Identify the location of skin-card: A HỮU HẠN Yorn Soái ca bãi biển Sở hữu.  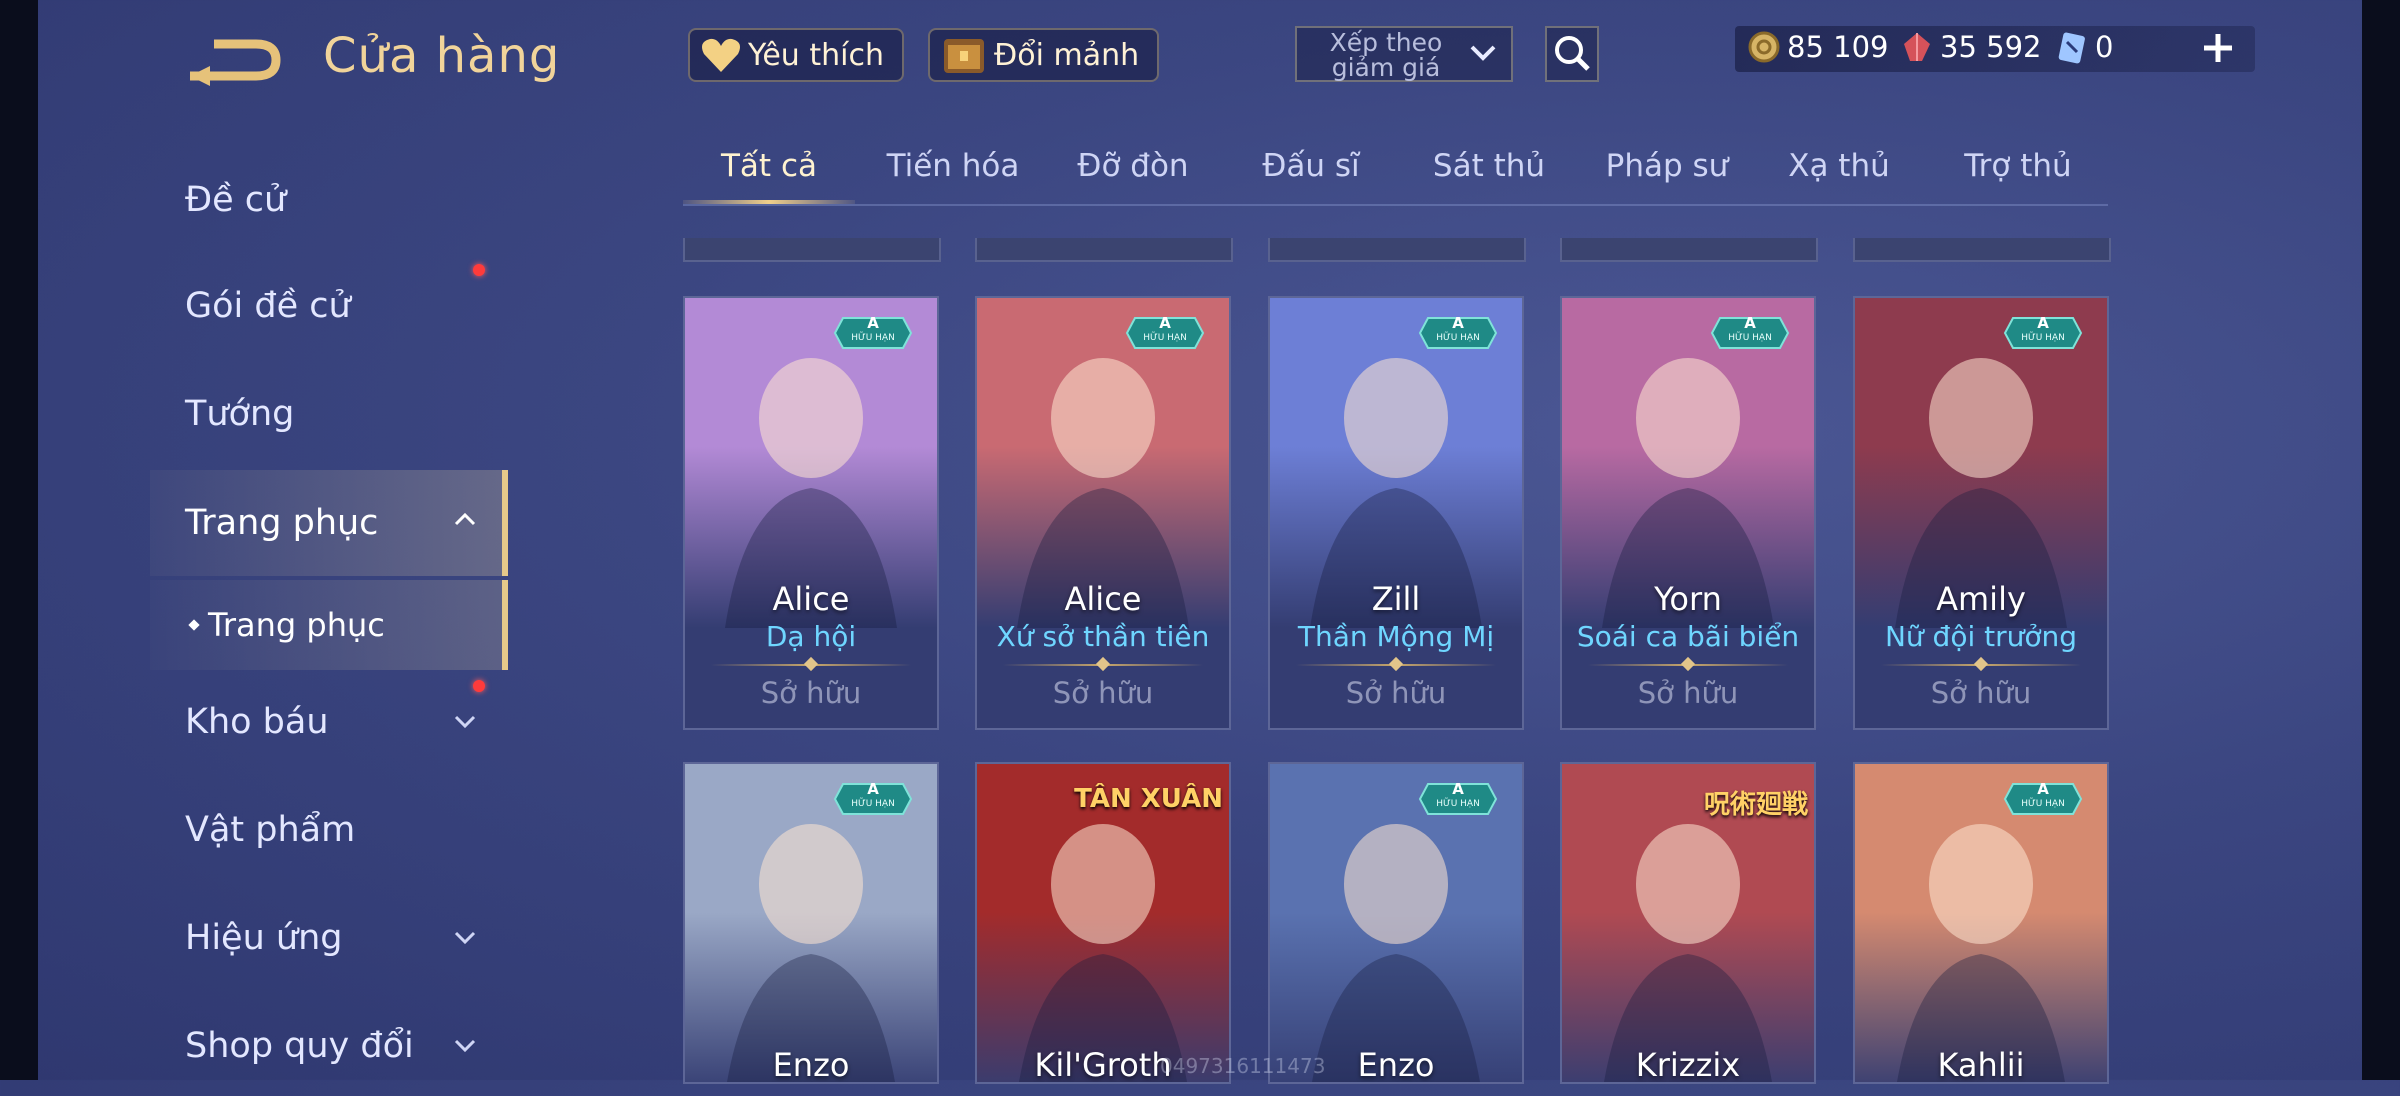
(1688, 513).